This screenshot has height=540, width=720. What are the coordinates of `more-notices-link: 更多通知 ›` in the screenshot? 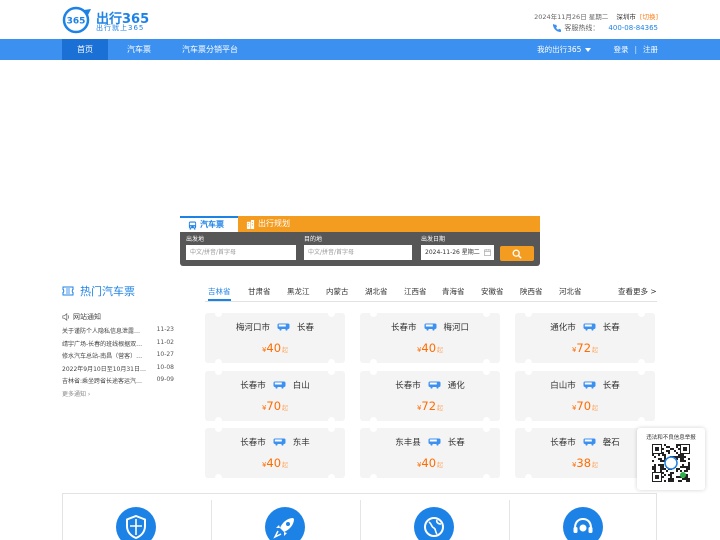 It's located at (76, 393).